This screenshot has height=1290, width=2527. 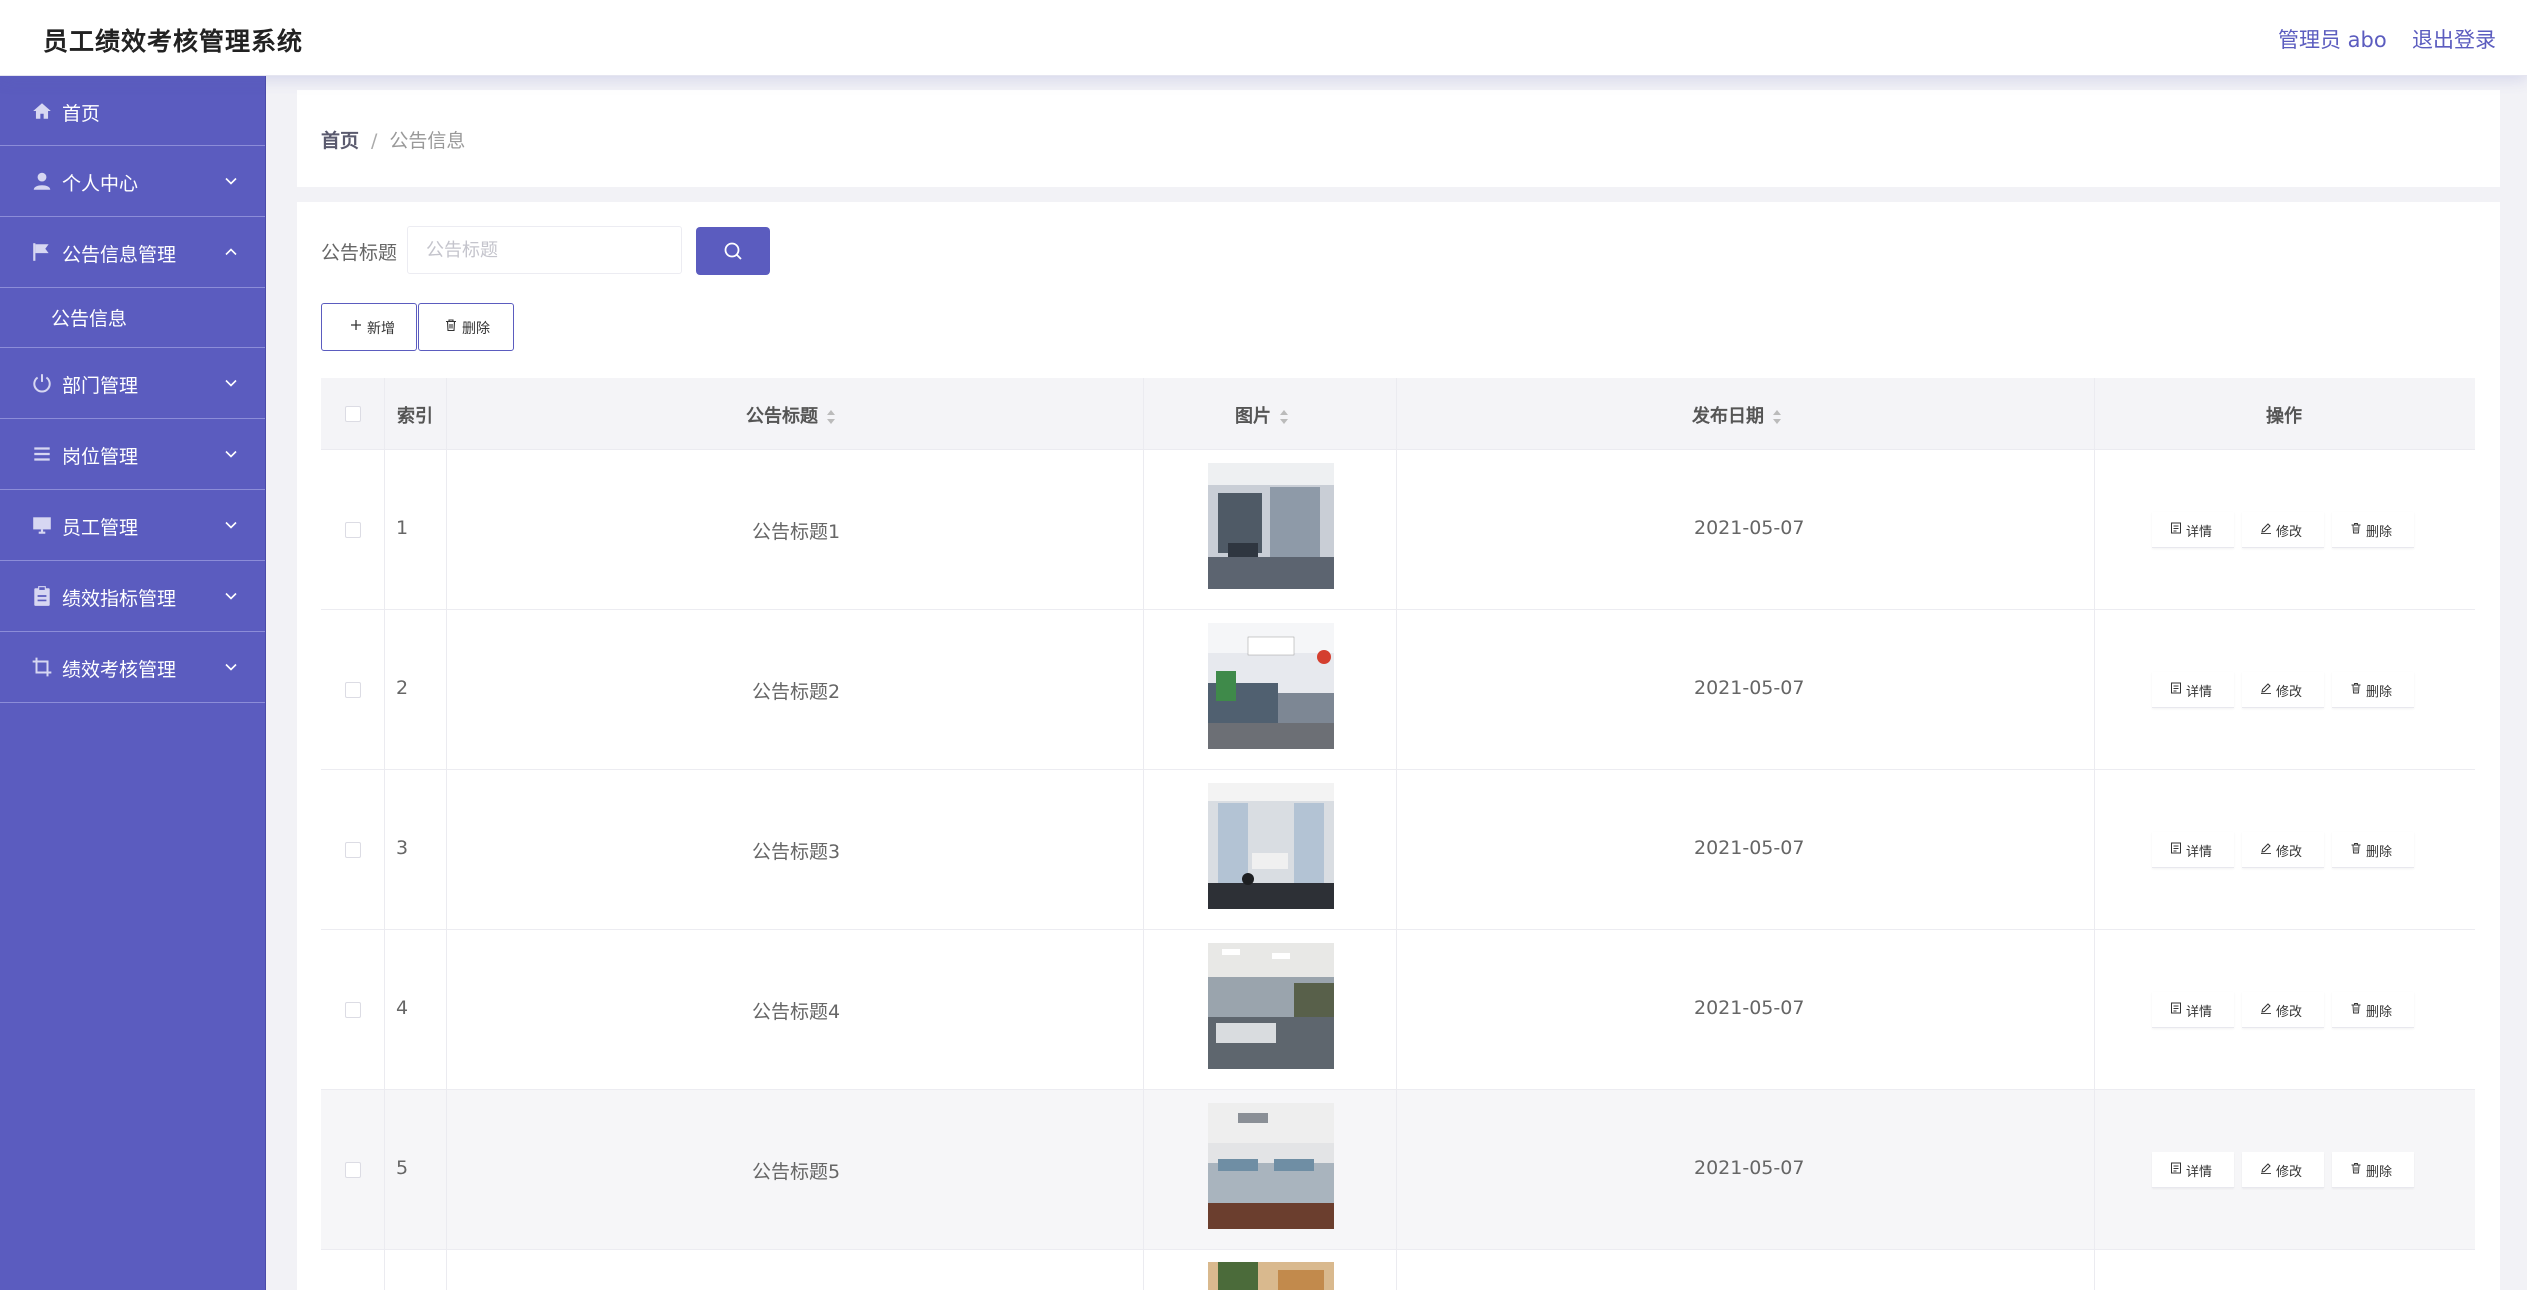 I want to click on cell-index: 2, so click(x=402, y=688).